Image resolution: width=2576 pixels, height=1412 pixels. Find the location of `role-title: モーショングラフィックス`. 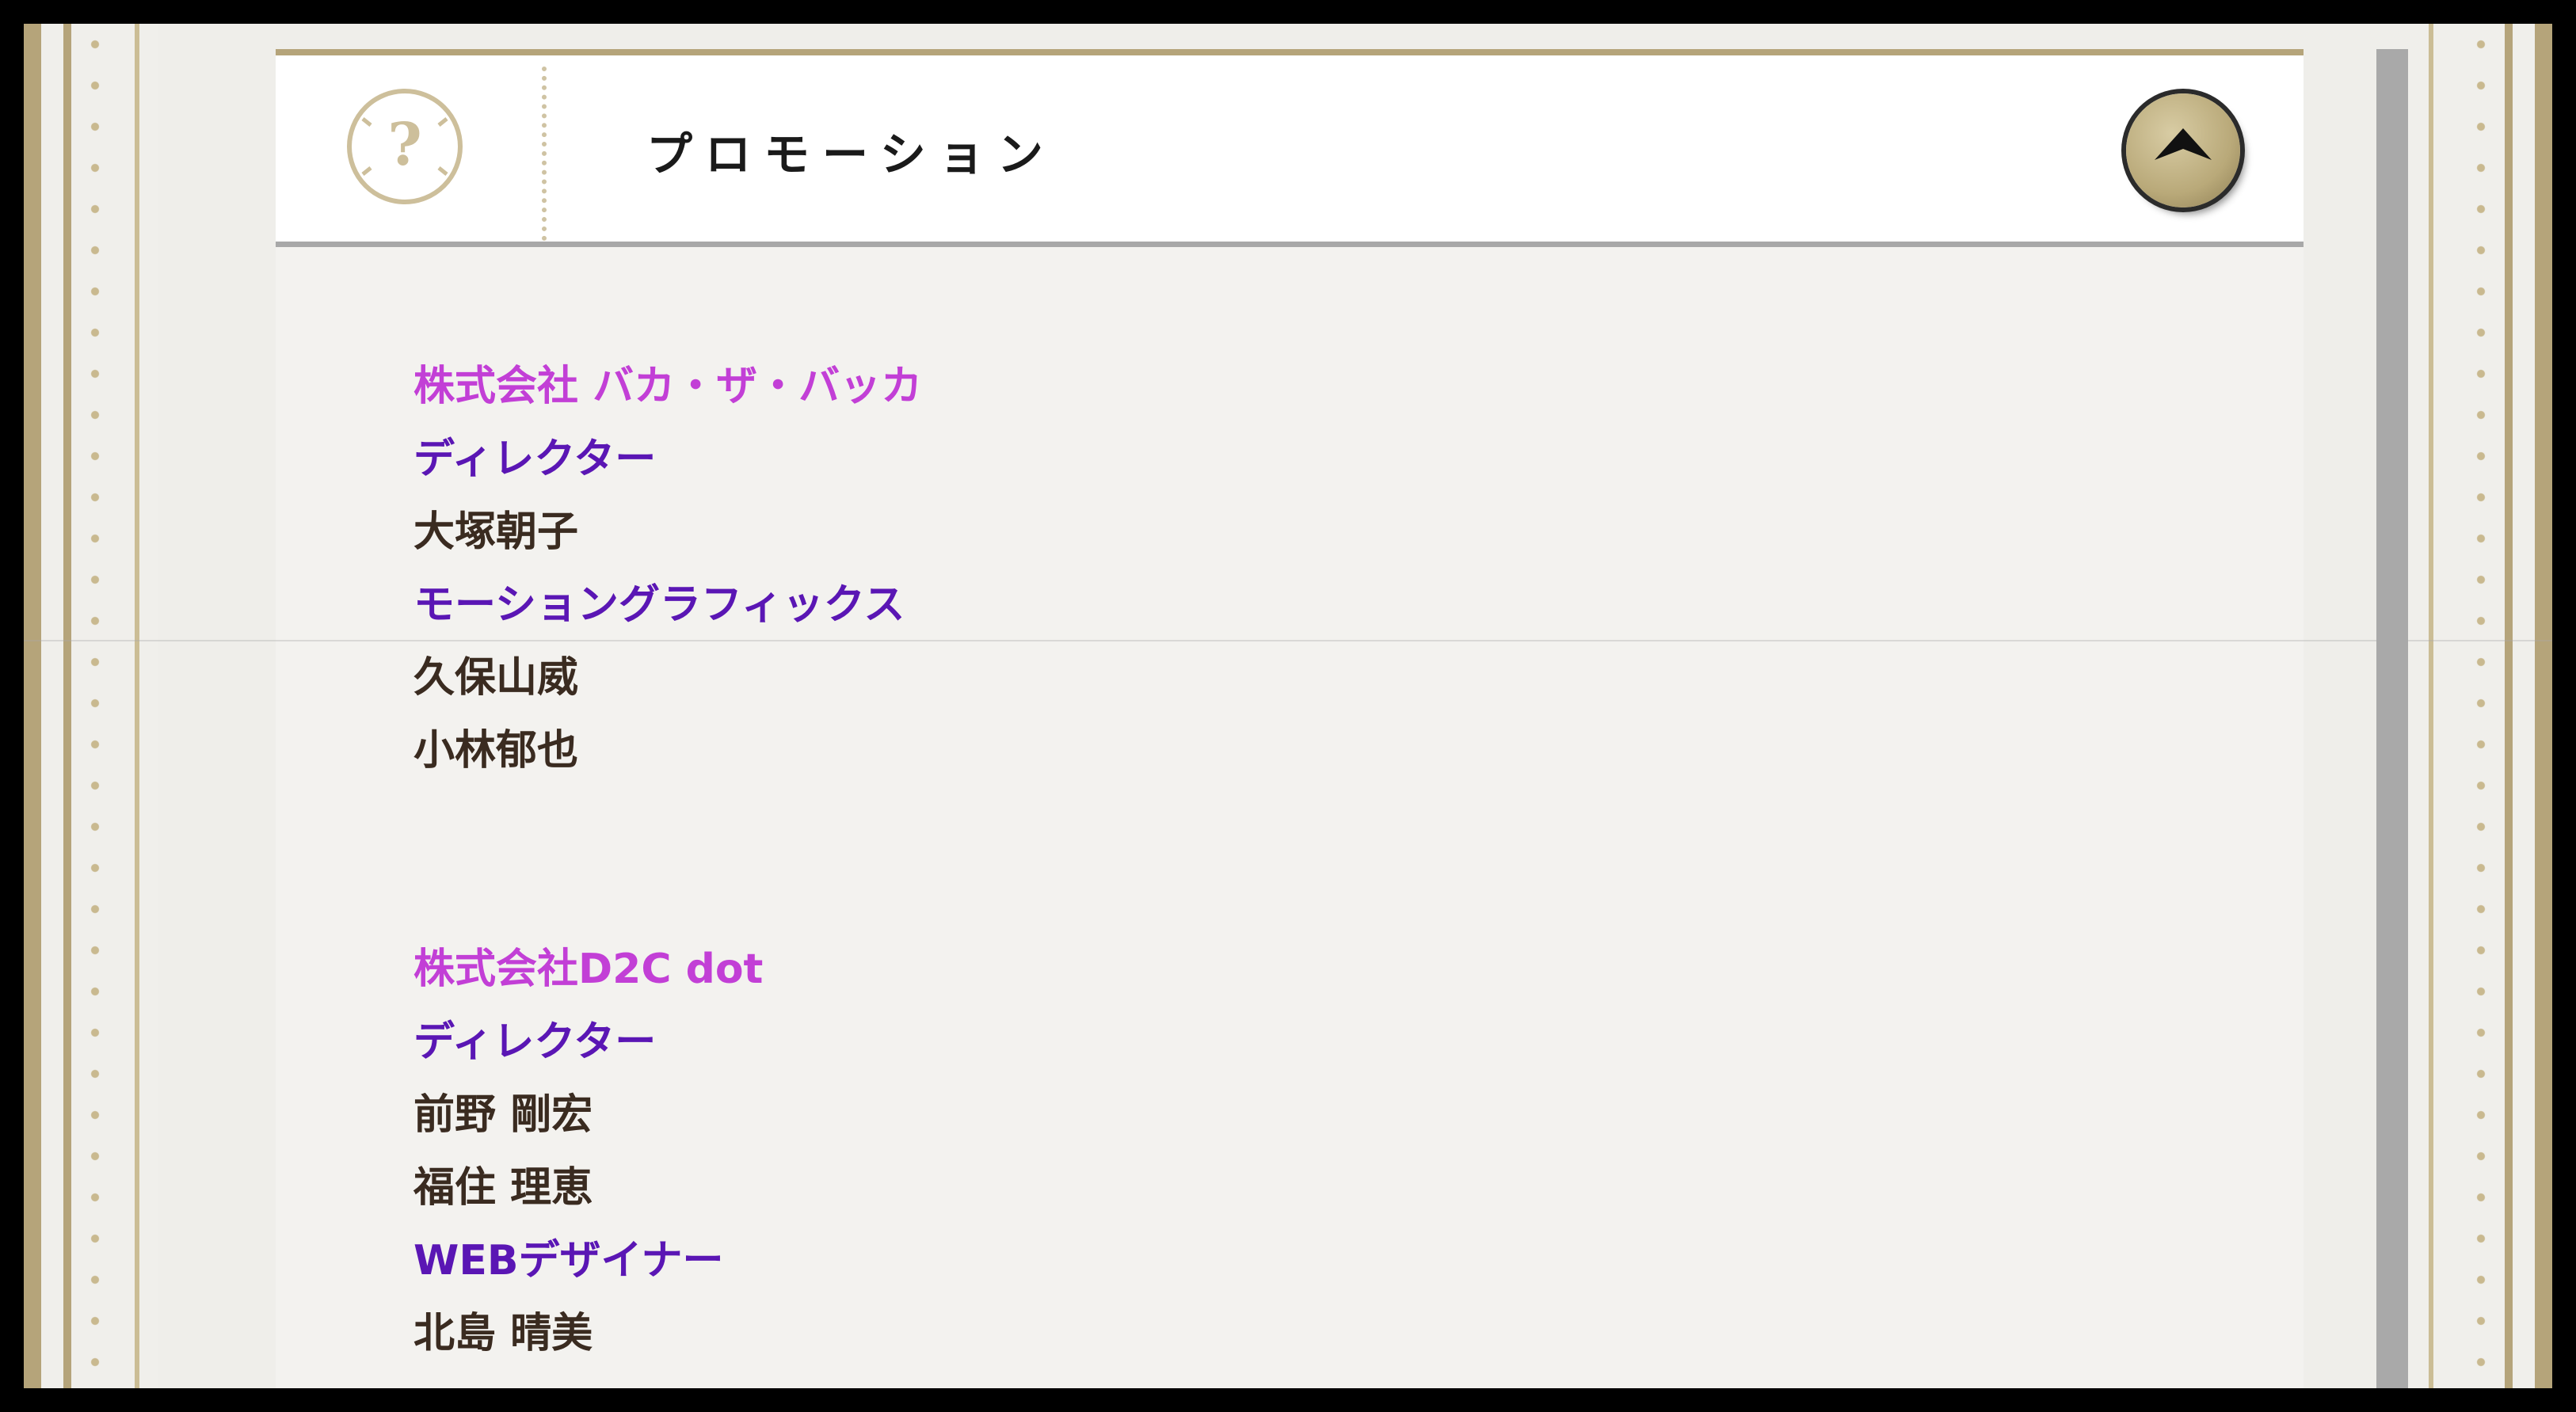

role-title: モーショングラフィックス is located at coordinates (659, 605).